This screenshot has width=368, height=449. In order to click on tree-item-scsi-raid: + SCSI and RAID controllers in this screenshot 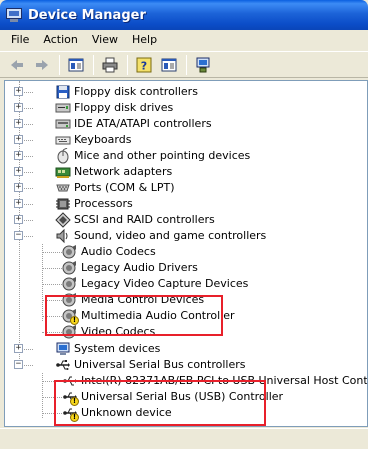, I will do `click(114, 220)`.